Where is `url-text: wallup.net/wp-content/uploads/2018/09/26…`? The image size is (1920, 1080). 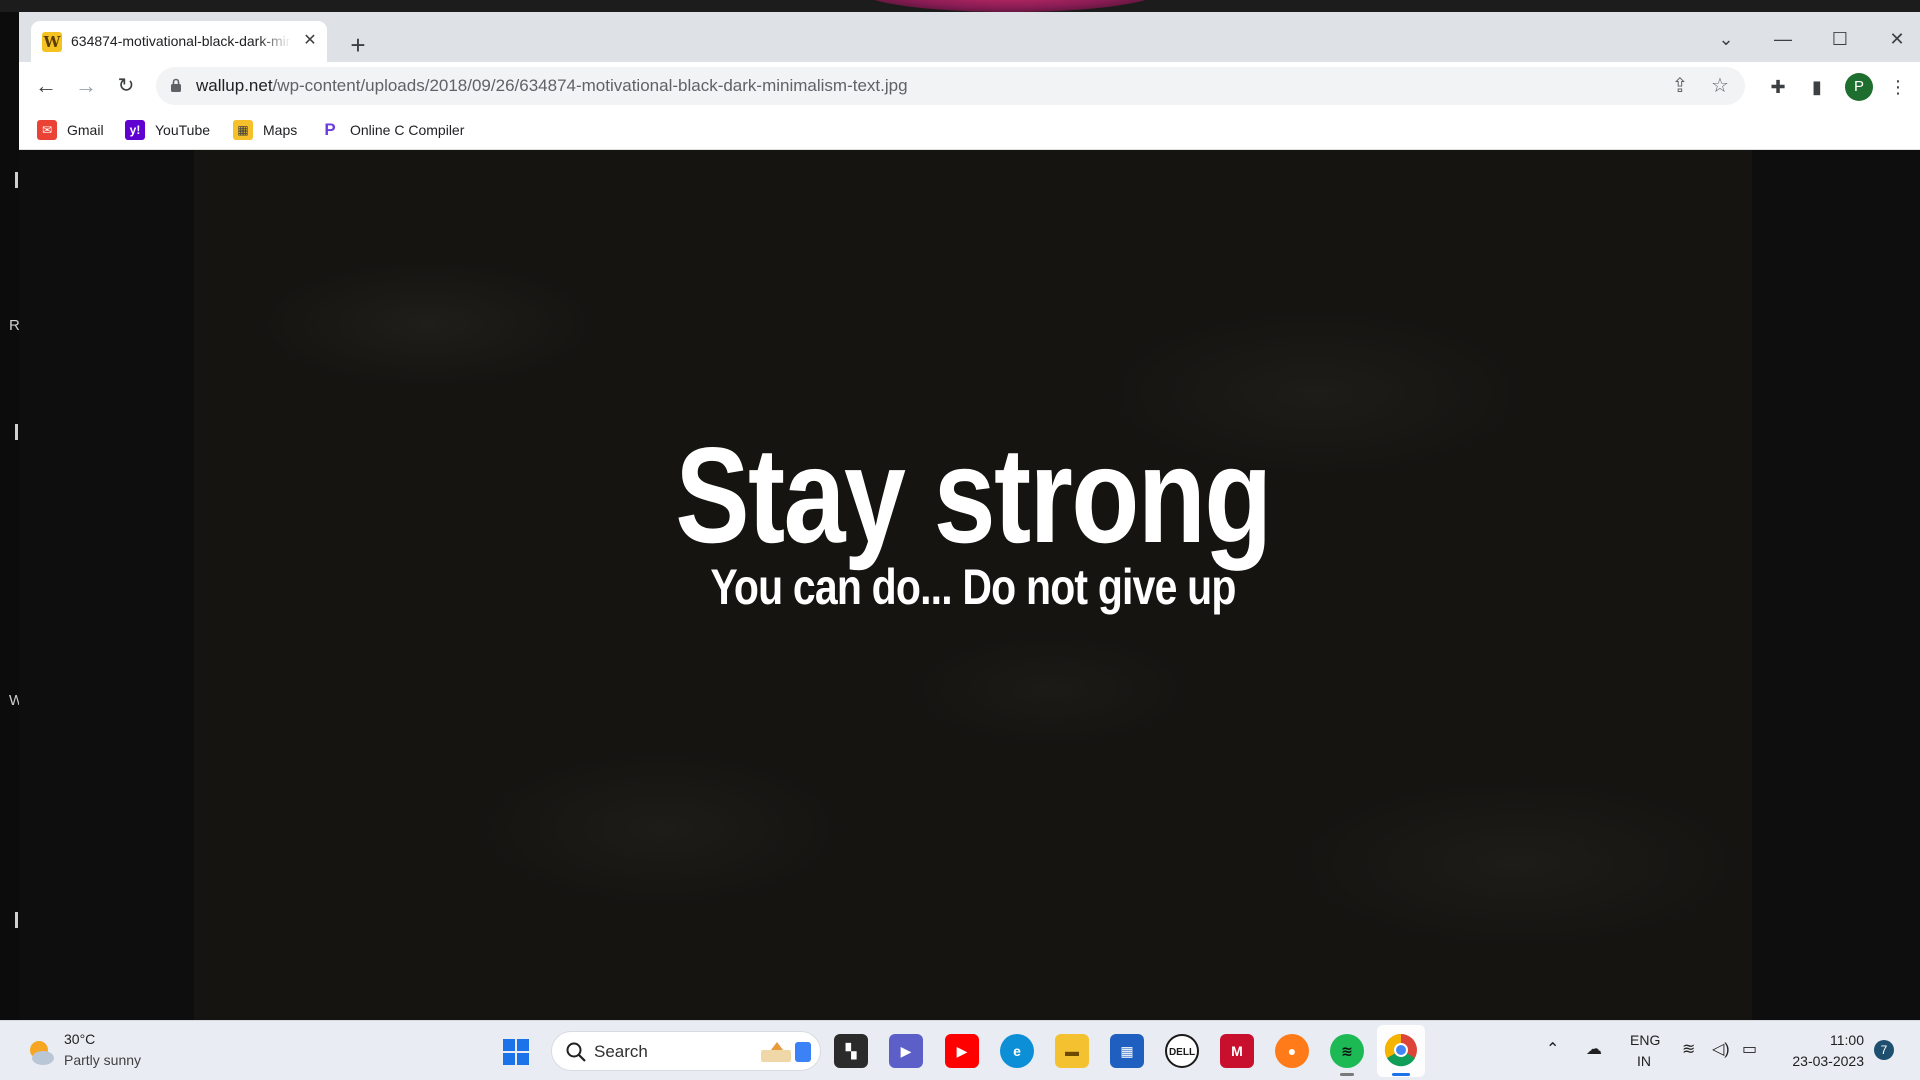 url-text: wallup.net/wp-content/uploads/2018/09/26… is located at coordinates (552, 86).